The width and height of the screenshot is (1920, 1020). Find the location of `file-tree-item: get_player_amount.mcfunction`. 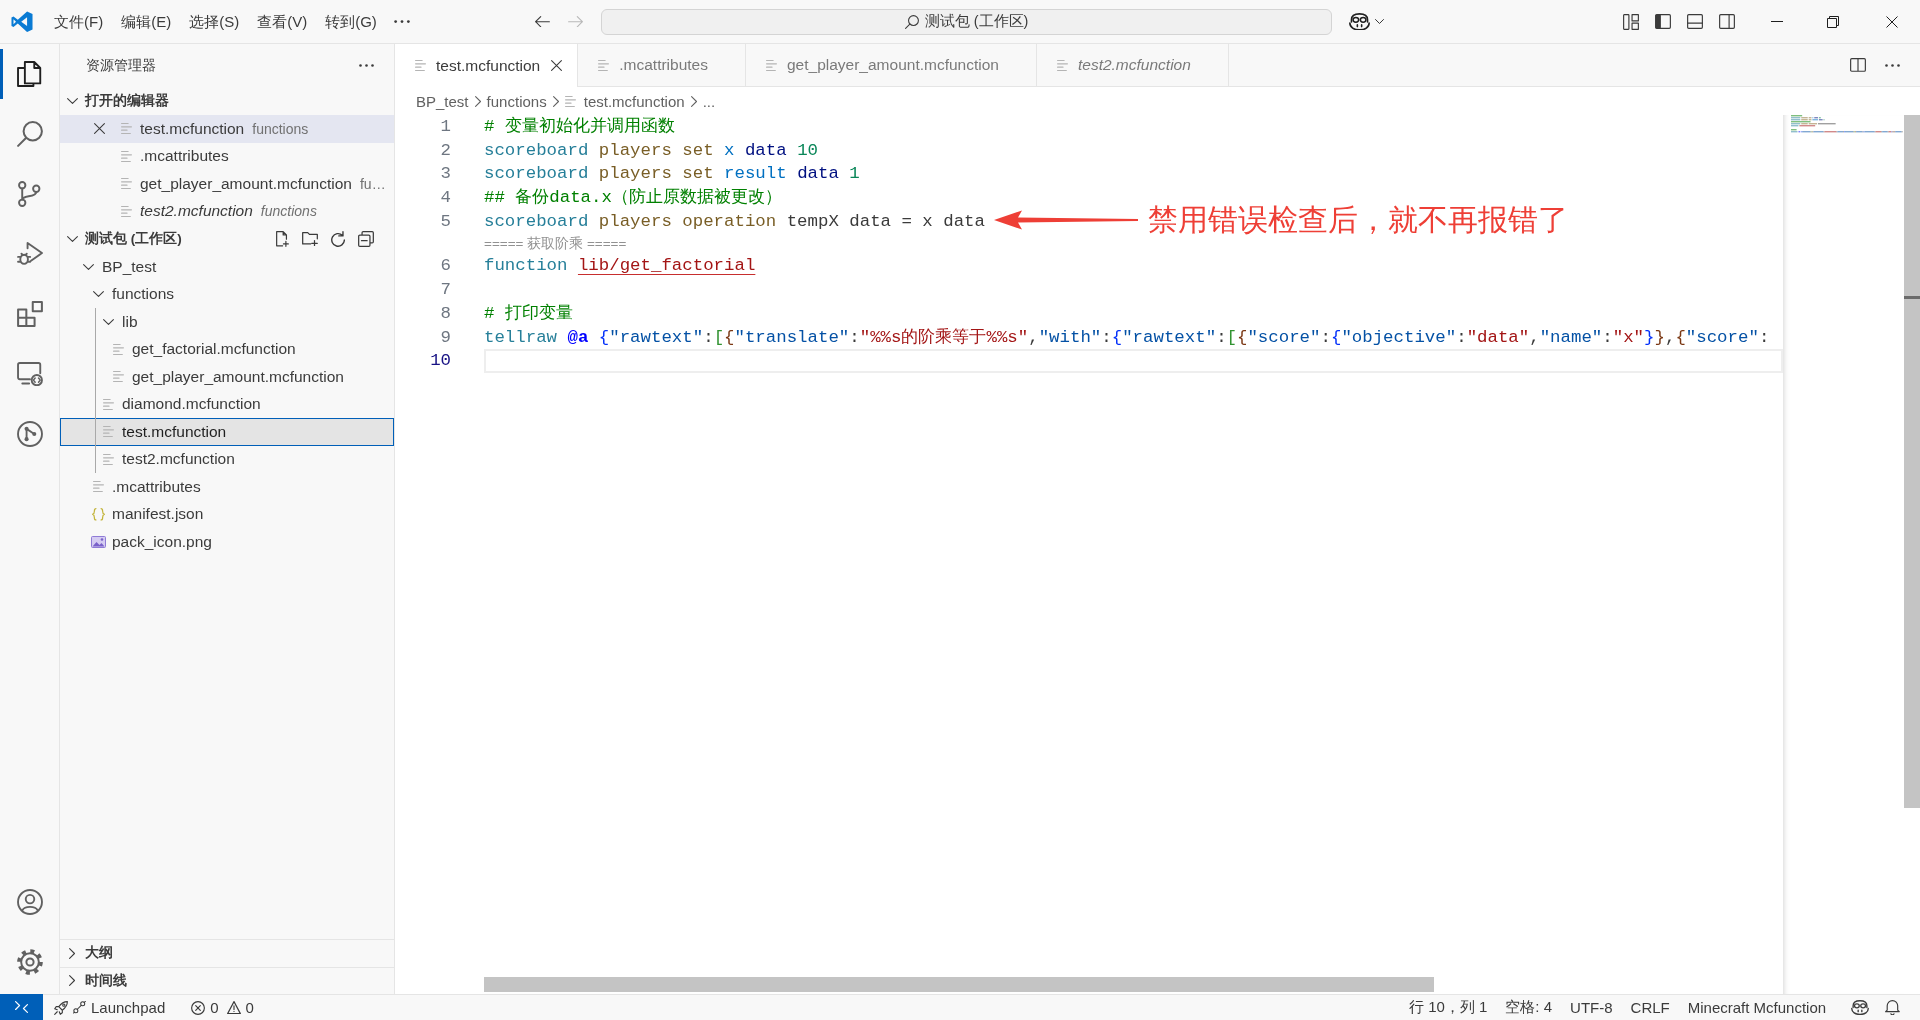

file-tree-item: get_player_amount.mcfunction is located at coordinates (227, 377).